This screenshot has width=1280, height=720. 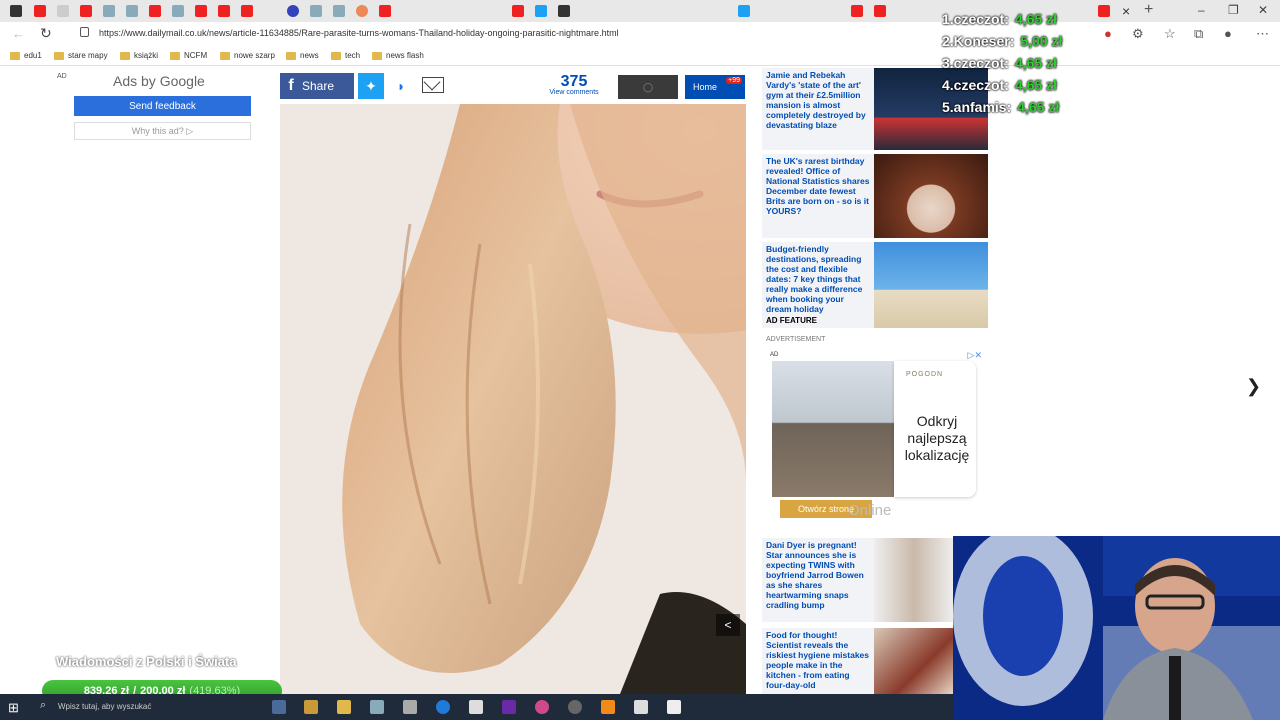 I want to click on bookmark-item: news flash, so click(x=398, y=55).